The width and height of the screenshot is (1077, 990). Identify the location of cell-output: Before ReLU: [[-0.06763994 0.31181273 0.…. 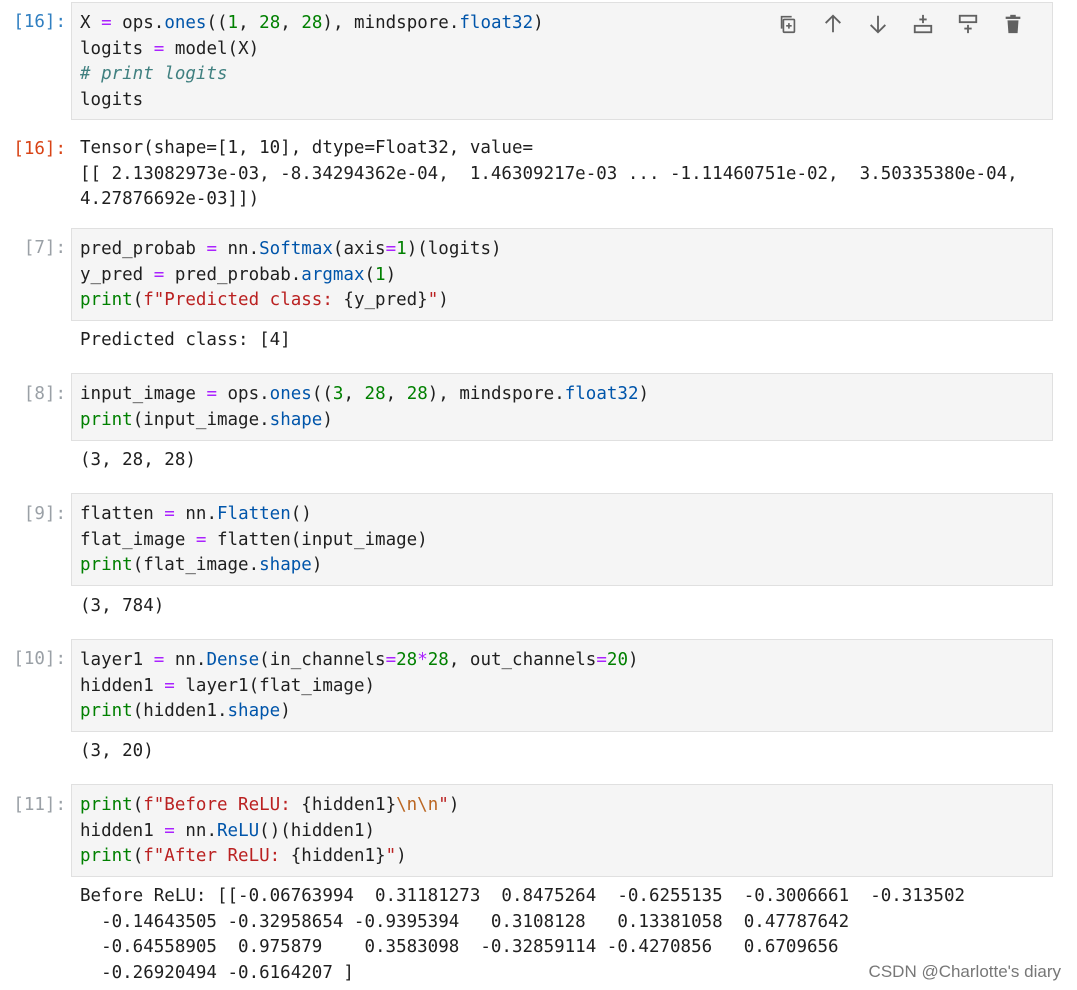
(522, 935).